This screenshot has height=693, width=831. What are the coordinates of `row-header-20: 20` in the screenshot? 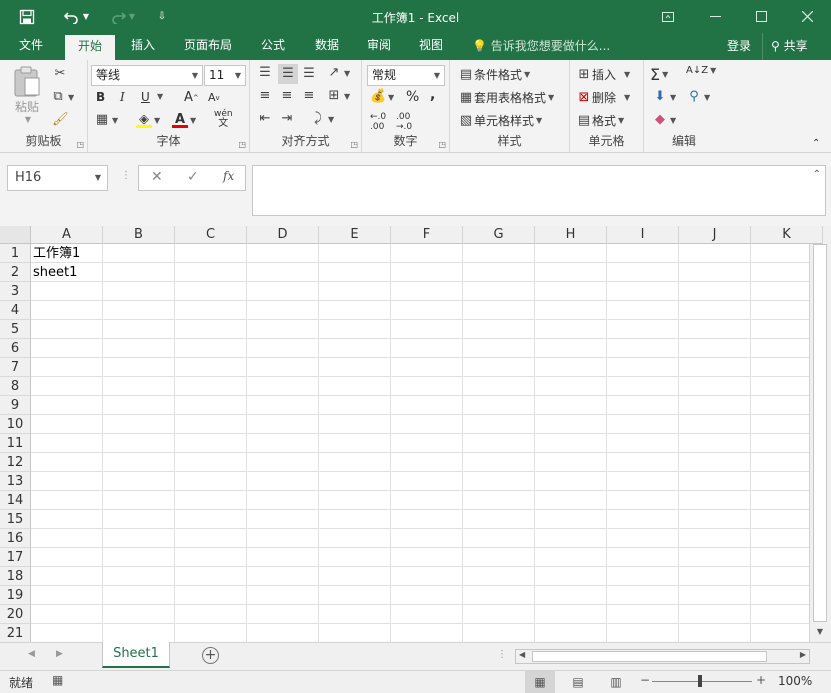 It's located at (15, 614).